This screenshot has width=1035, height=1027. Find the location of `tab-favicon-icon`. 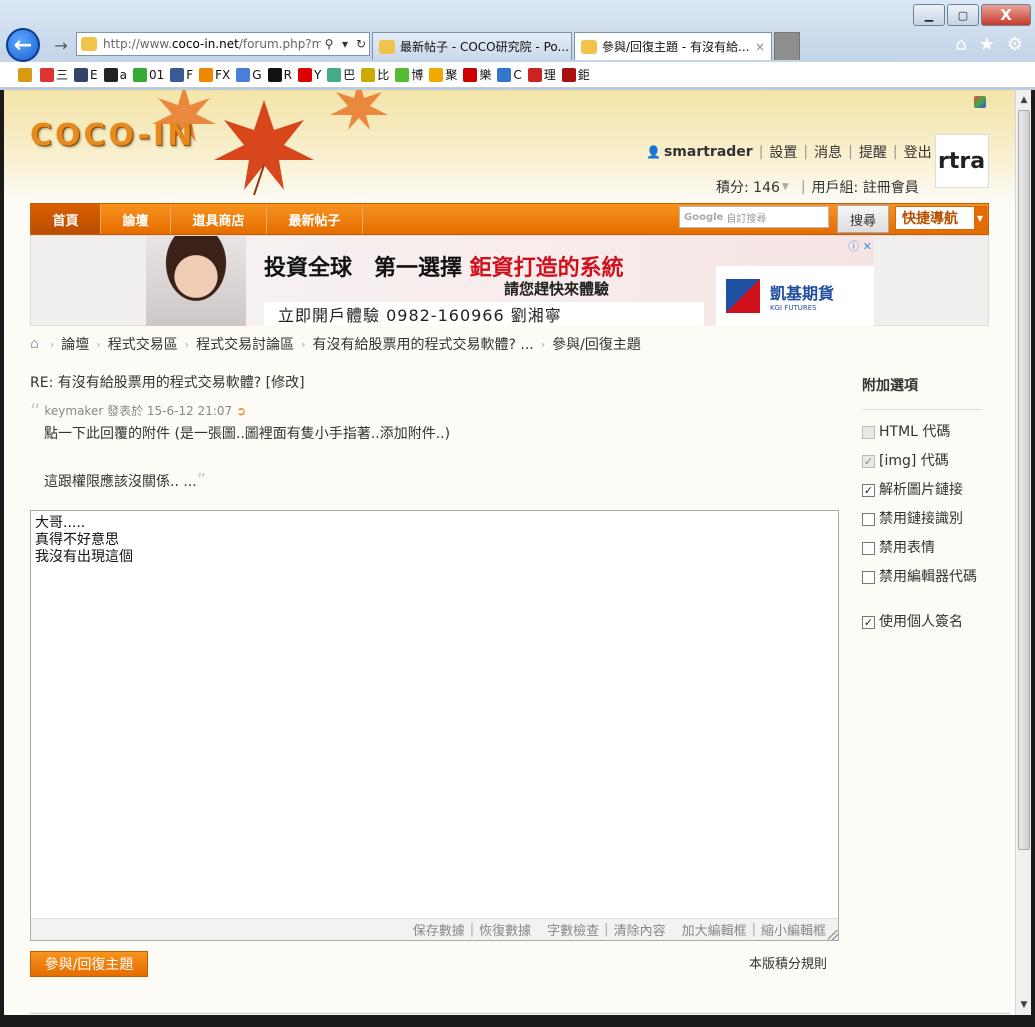

tab-favicon-icon is located at coordinates (589, 46).